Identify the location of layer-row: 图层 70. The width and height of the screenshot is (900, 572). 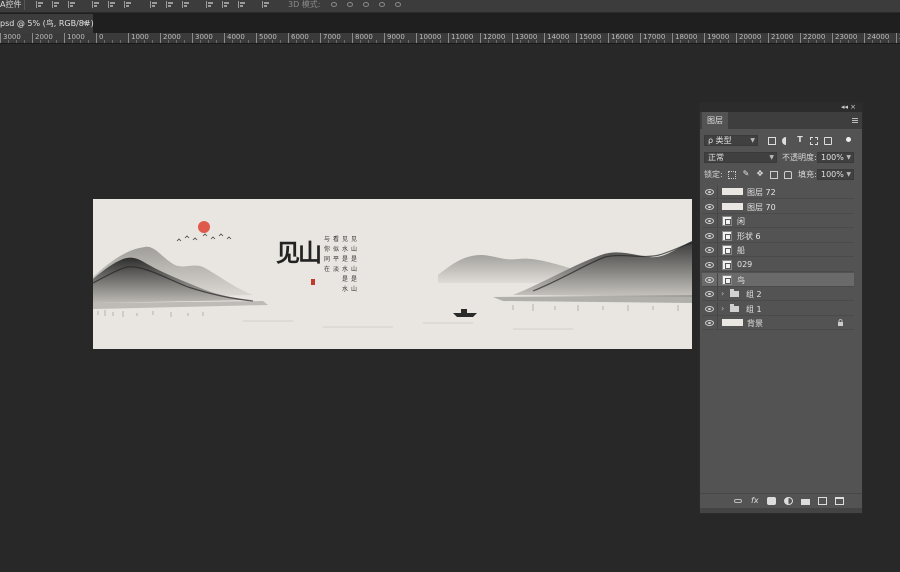
(778, 206).